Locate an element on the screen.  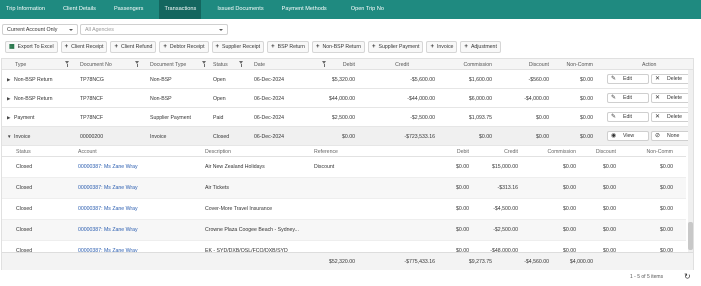
total-debit: $52,320.00 is located at coordinates (342, 262).